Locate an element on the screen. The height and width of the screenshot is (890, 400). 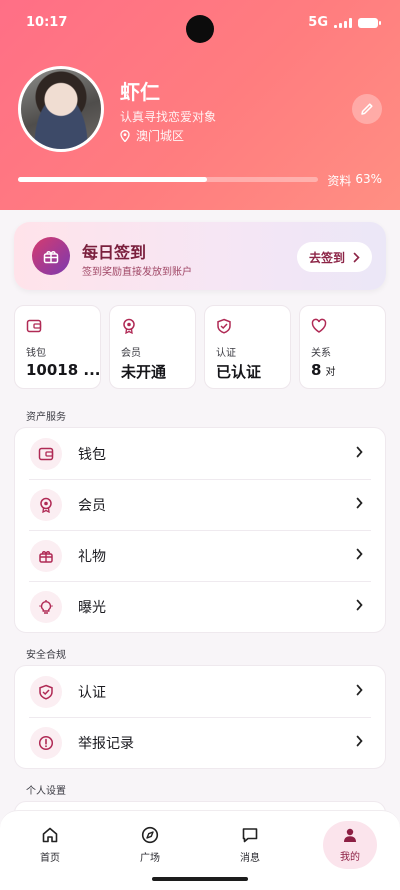
safety-menu: 认证 举报记录 is located at coordinates (200, 717).